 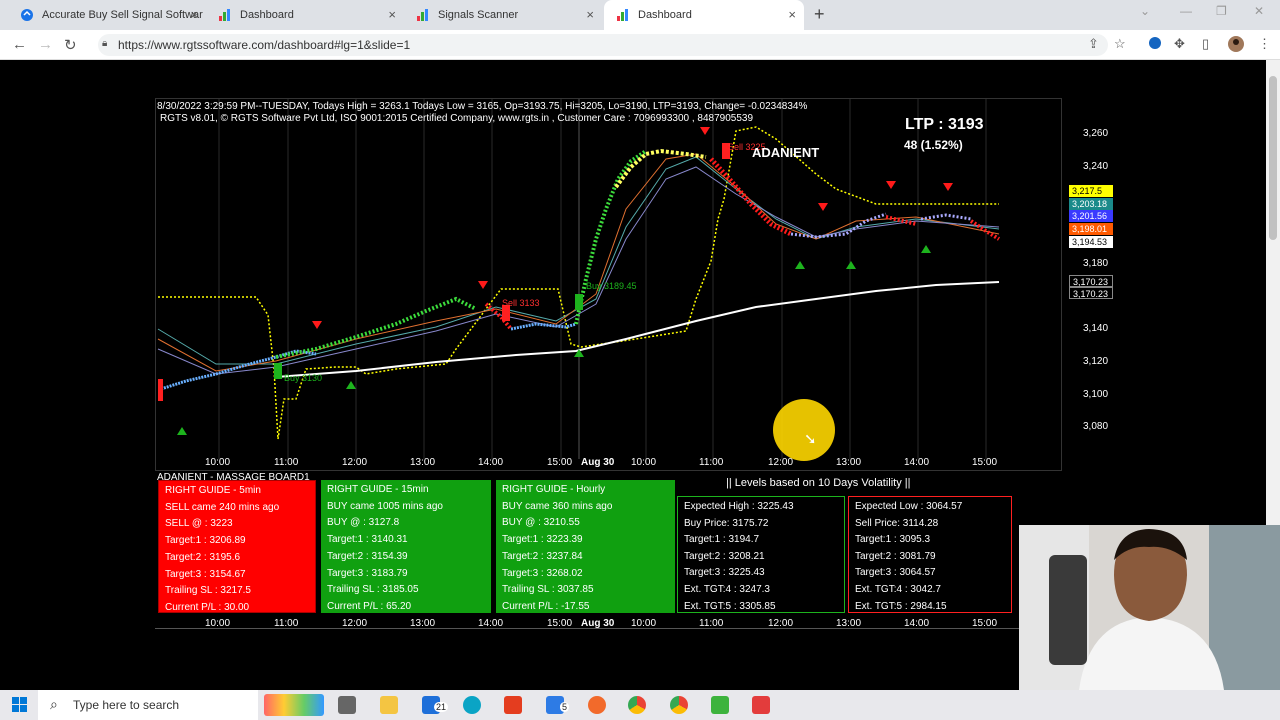 What do you see at coordinates (208, 591) in the screenshot?
I see `panel-row: Trailing SL : 3217.5` at bounding box center [208, 591].